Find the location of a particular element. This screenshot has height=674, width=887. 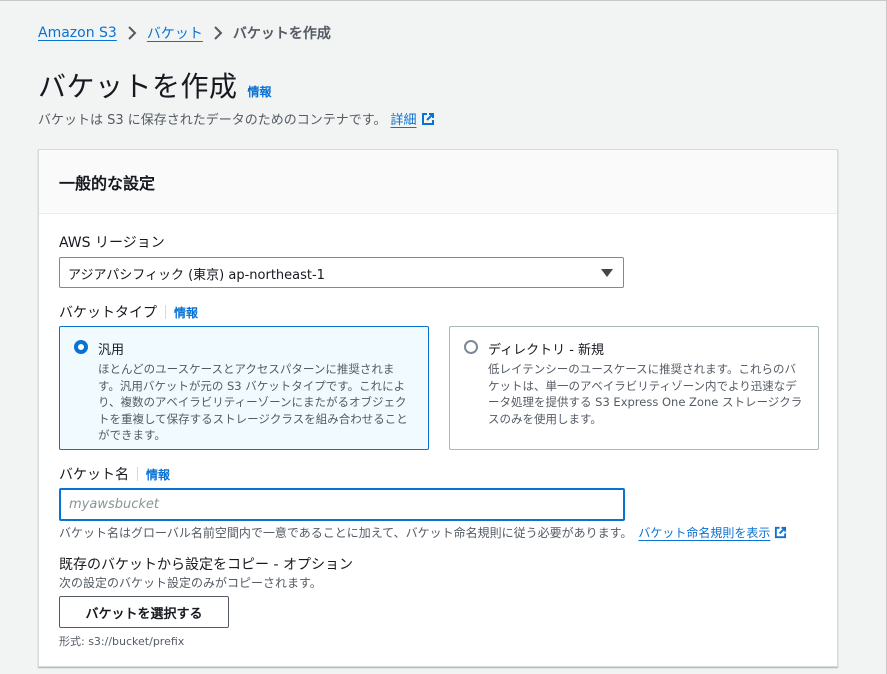

copy-settings-label: 既存のバケットから設定をコピー - オプション is located at coordinates (206, 565).